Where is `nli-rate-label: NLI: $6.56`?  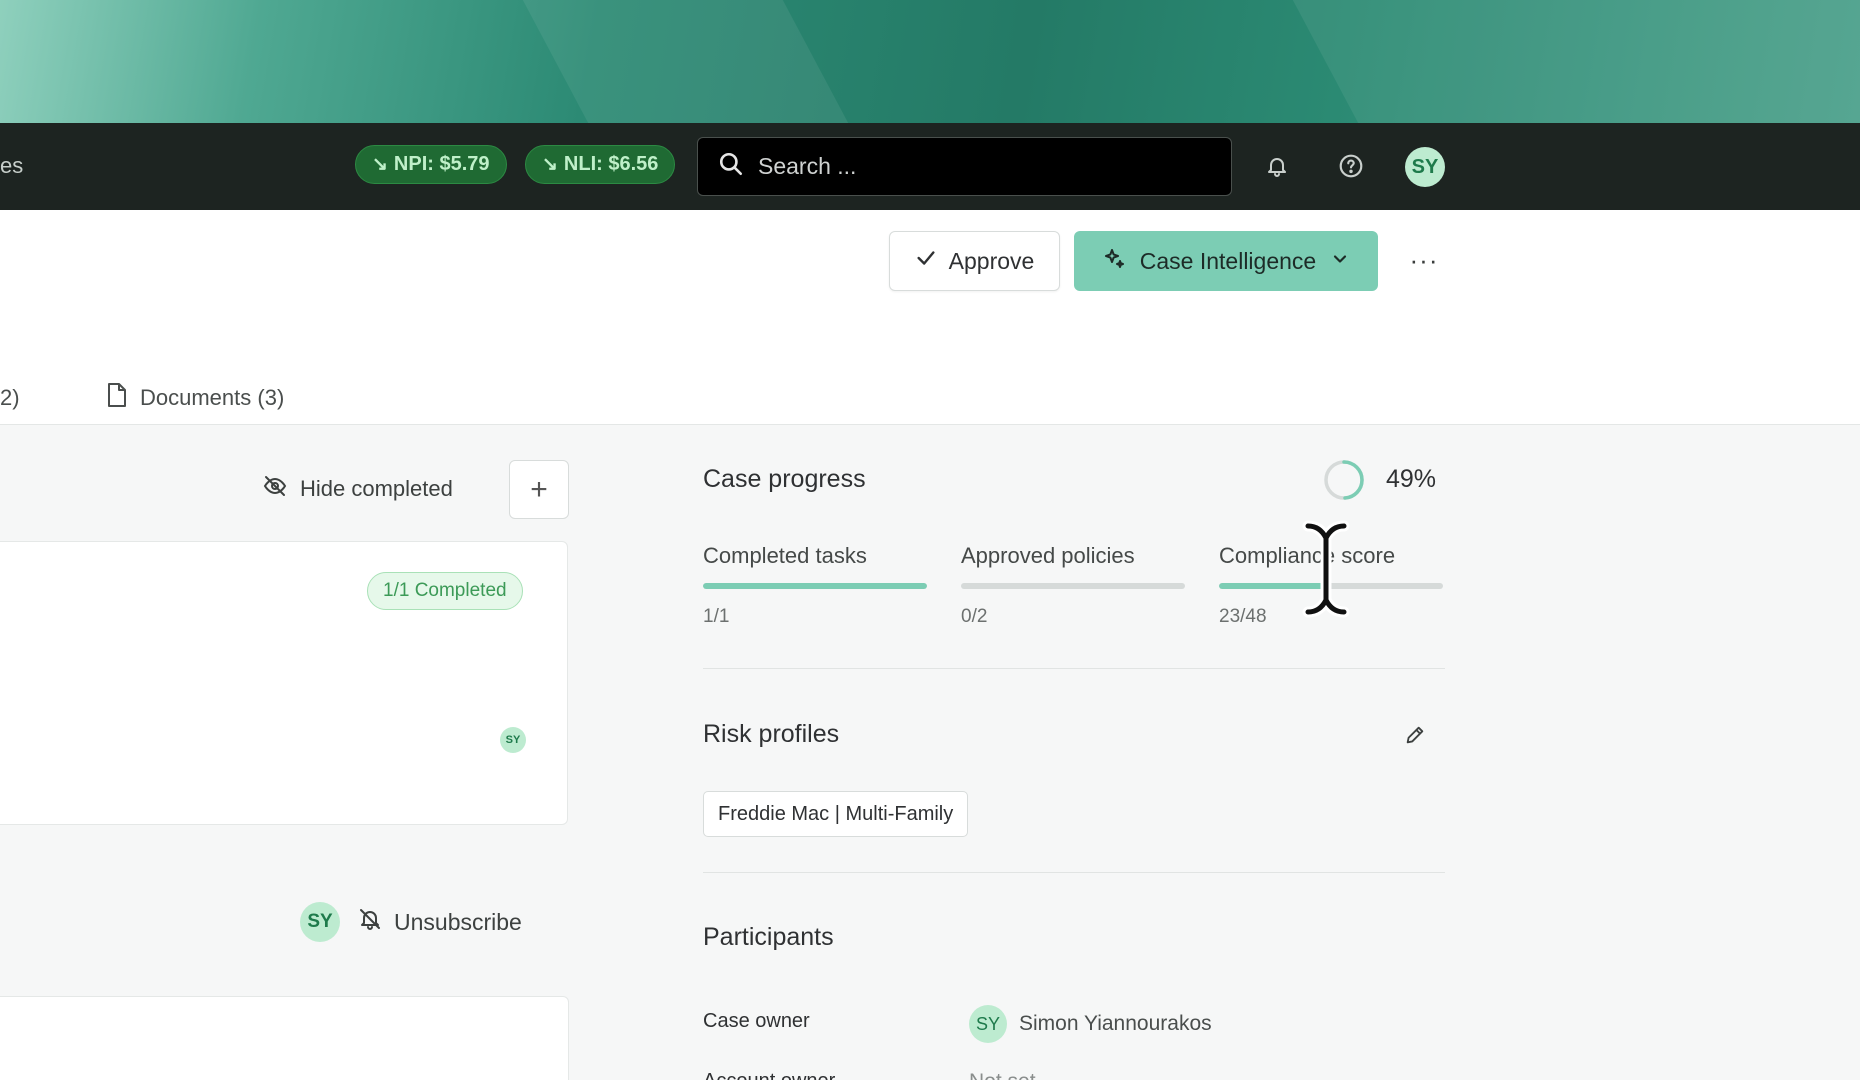 nli-rate-label: NLI: $6.56 is located at coordinates (611, 164).